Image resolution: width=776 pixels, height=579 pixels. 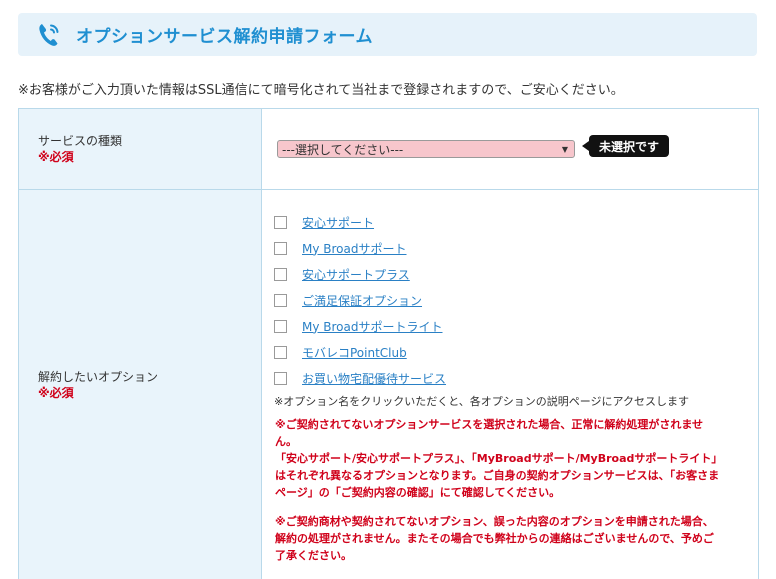 I want to click on phone-icon, so click(x=49, y=35).